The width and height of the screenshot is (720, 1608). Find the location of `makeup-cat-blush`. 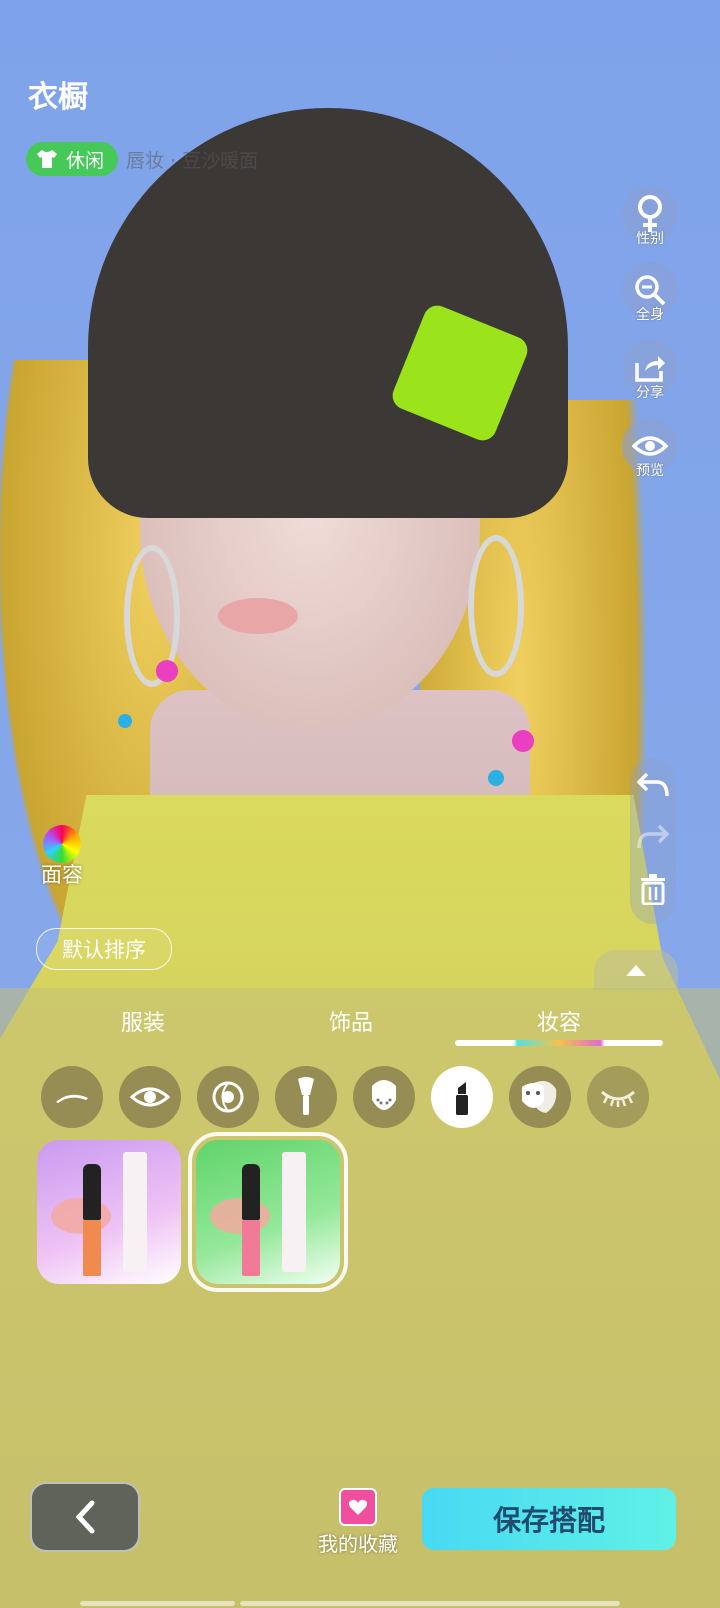

makeup-cat-blush is located at coordinates (306, 1097).